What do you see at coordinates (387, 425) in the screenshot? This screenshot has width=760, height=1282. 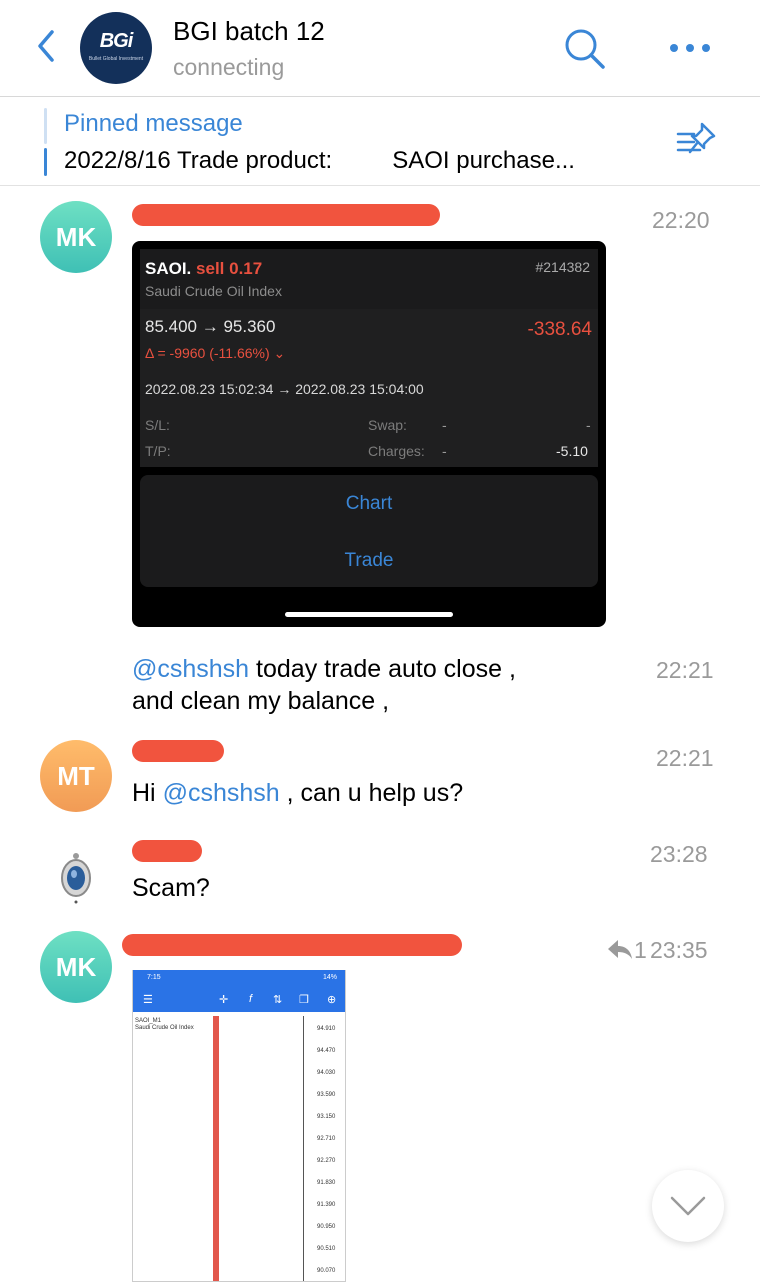 I see `swap-label: Swap:` at bounding box center [387, 425].